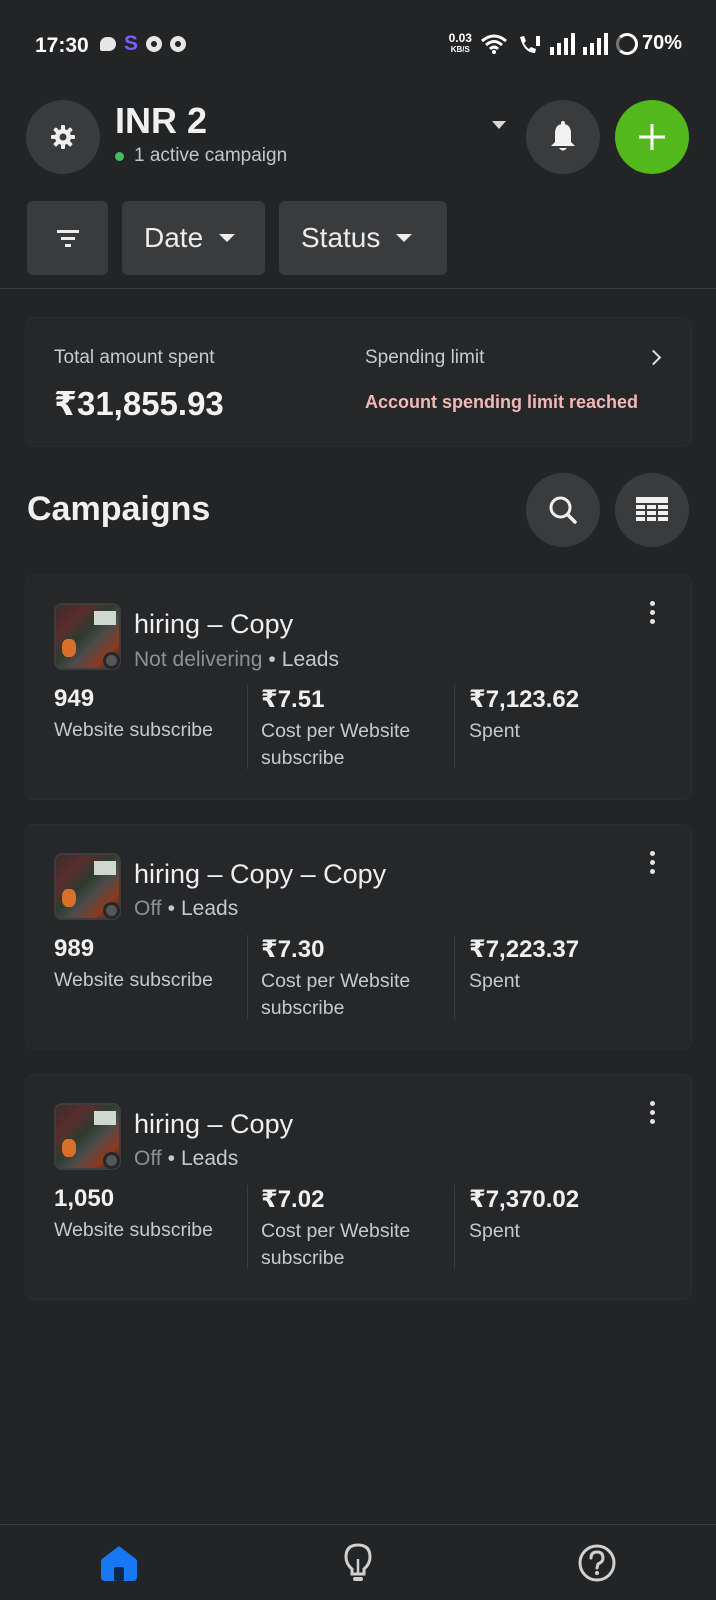 This screenshot has height=1600, width=716. What do you see at coordinates (236, 659) in the screenshot?
I see `campaign-status: Not delivering • Leads` at bounding box center [236, 659].